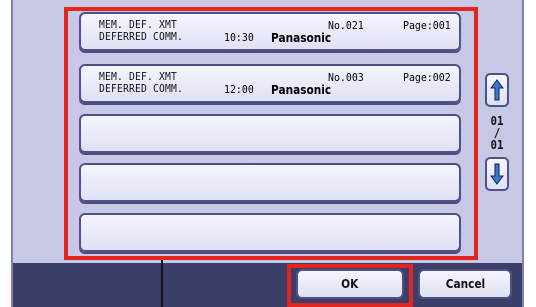 This screenshot has width=536, height=307. I want to click on page-total: 01, so click(497, 145).